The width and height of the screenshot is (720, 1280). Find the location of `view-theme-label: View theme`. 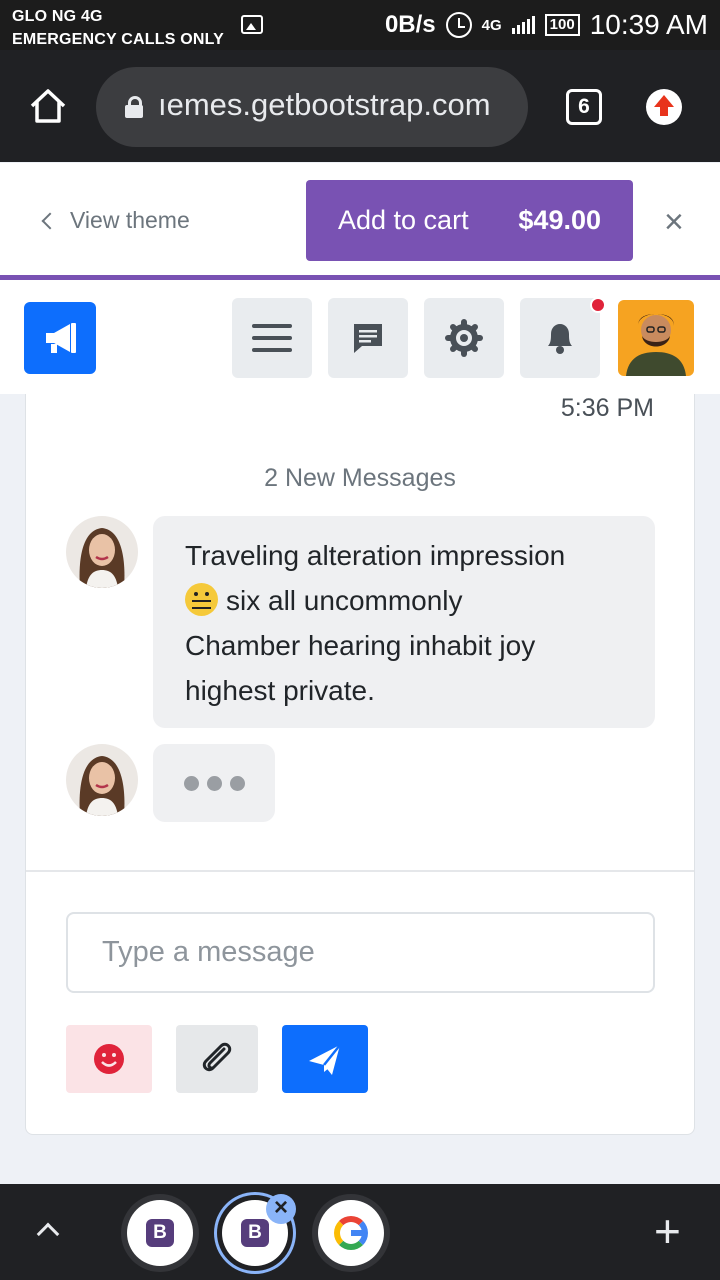

view-theme-label: View theme is located at coordinates (130, 220).